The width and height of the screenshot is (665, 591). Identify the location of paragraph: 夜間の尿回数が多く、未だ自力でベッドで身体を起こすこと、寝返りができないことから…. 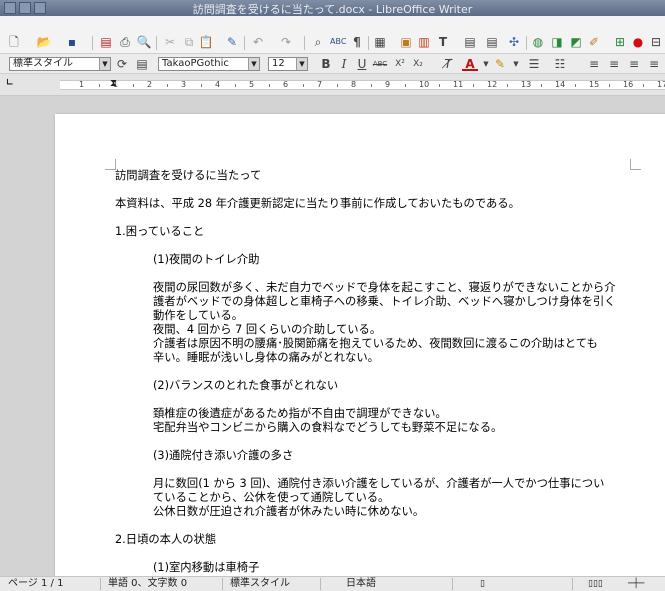
(375, 288).